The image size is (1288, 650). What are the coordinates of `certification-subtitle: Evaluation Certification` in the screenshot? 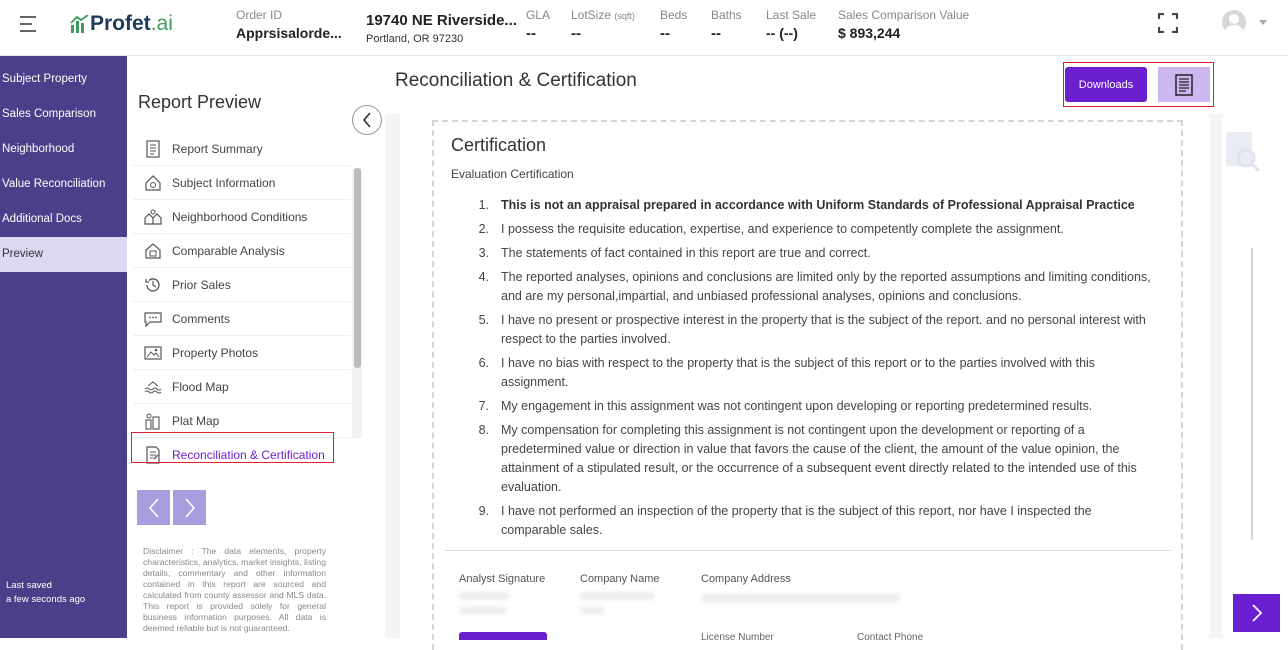 It's located at (512, 174).